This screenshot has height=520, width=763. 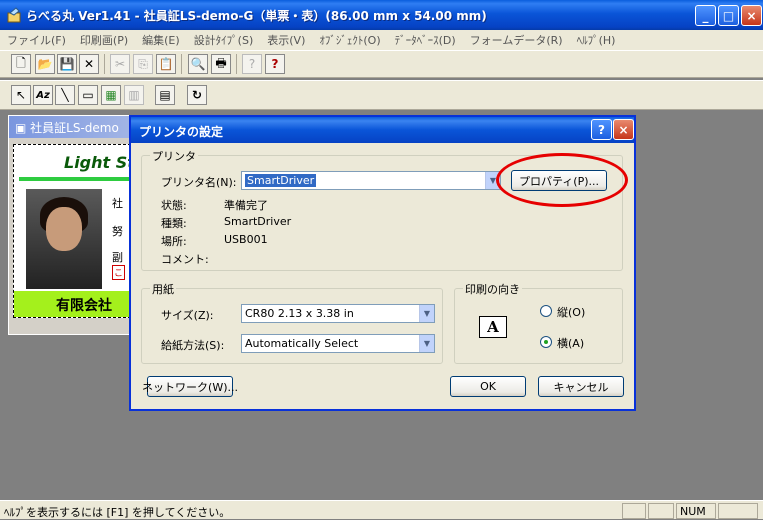 What do you see at coordinates (601, 129) in the screenshot?
I see `dialog-help-icon: ?` at bounding box center [601, 129].